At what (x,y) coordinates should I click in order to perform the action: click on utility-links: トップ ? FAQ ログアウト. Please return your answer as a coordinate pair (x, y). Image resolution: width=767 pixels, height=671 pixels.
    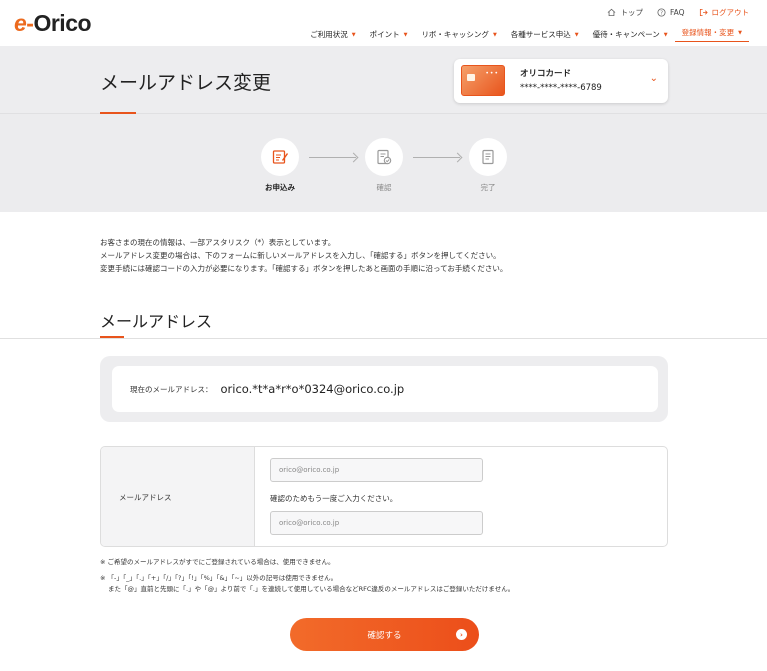
    Looking at the image, I should click on (678, 12).